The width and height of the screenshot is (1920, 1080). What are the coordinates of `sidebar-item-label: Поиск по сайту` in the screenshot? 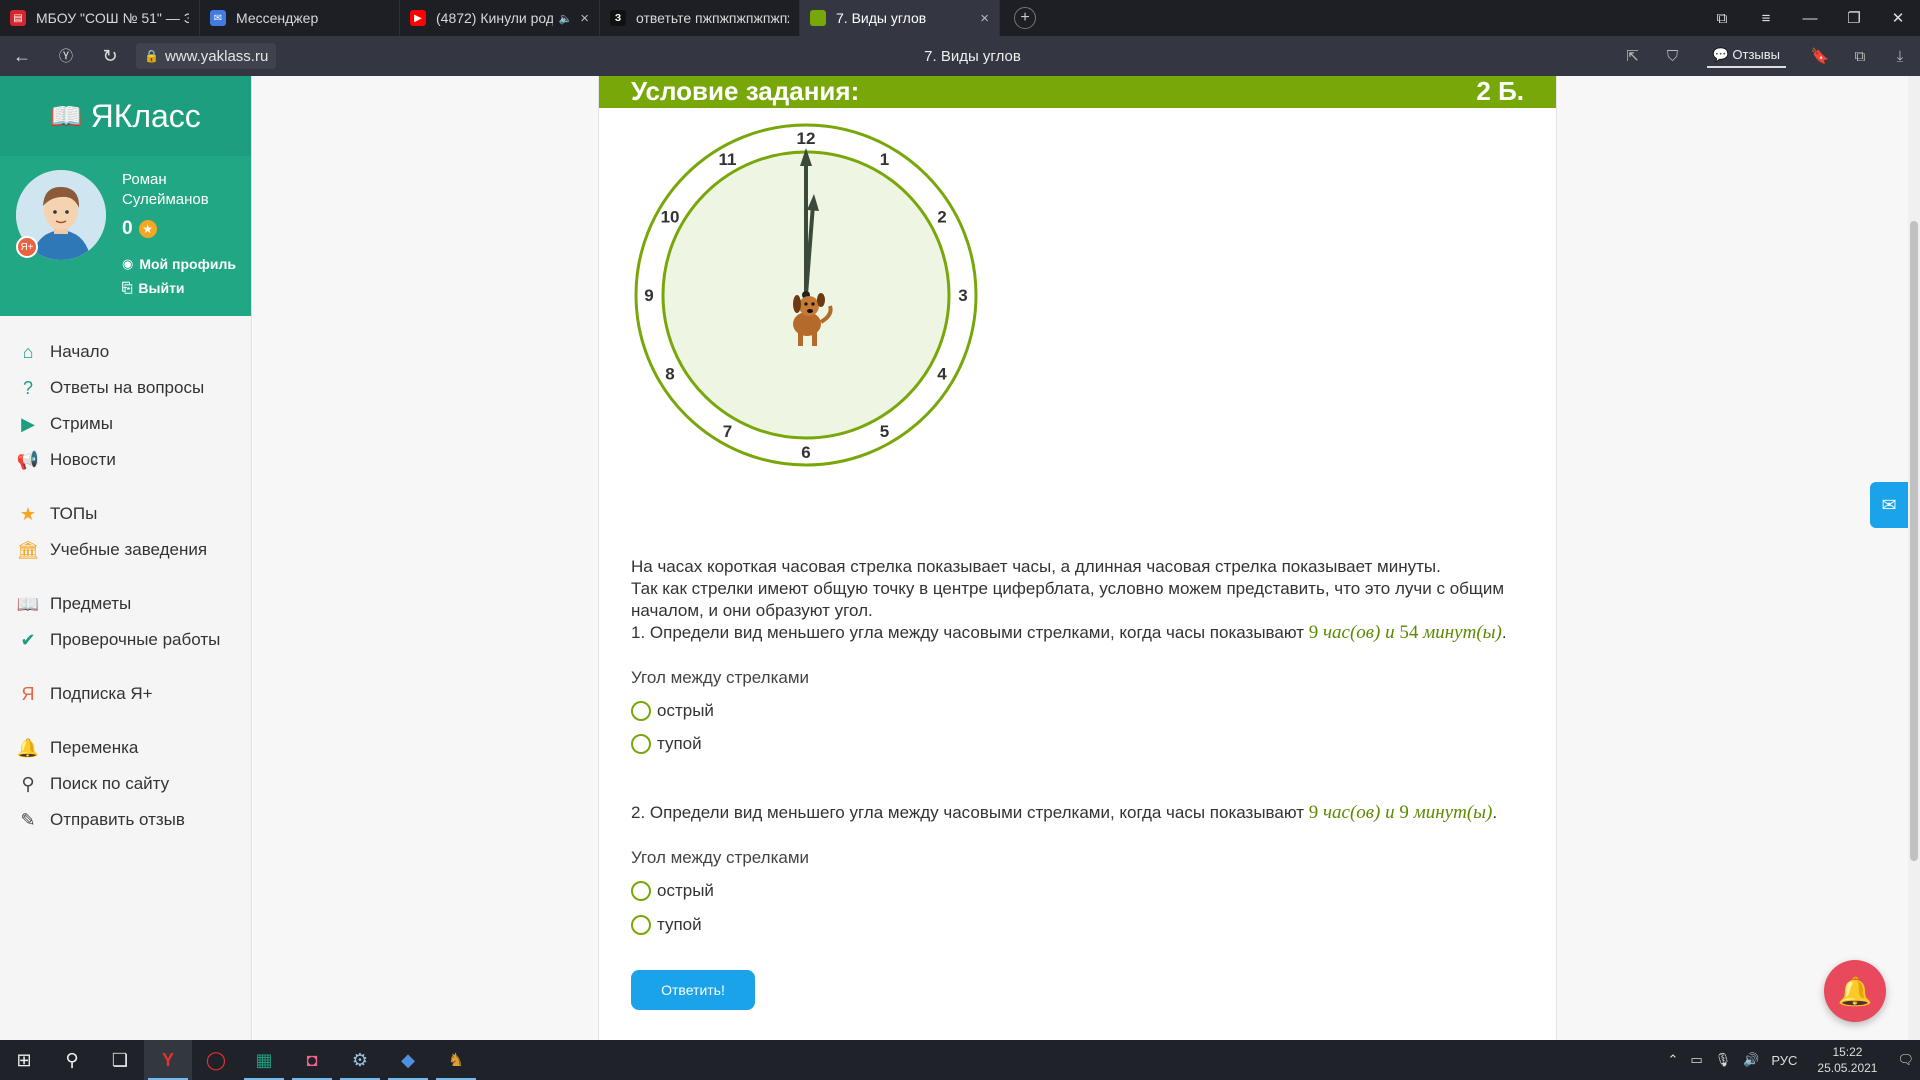 It's located at (110, 783).